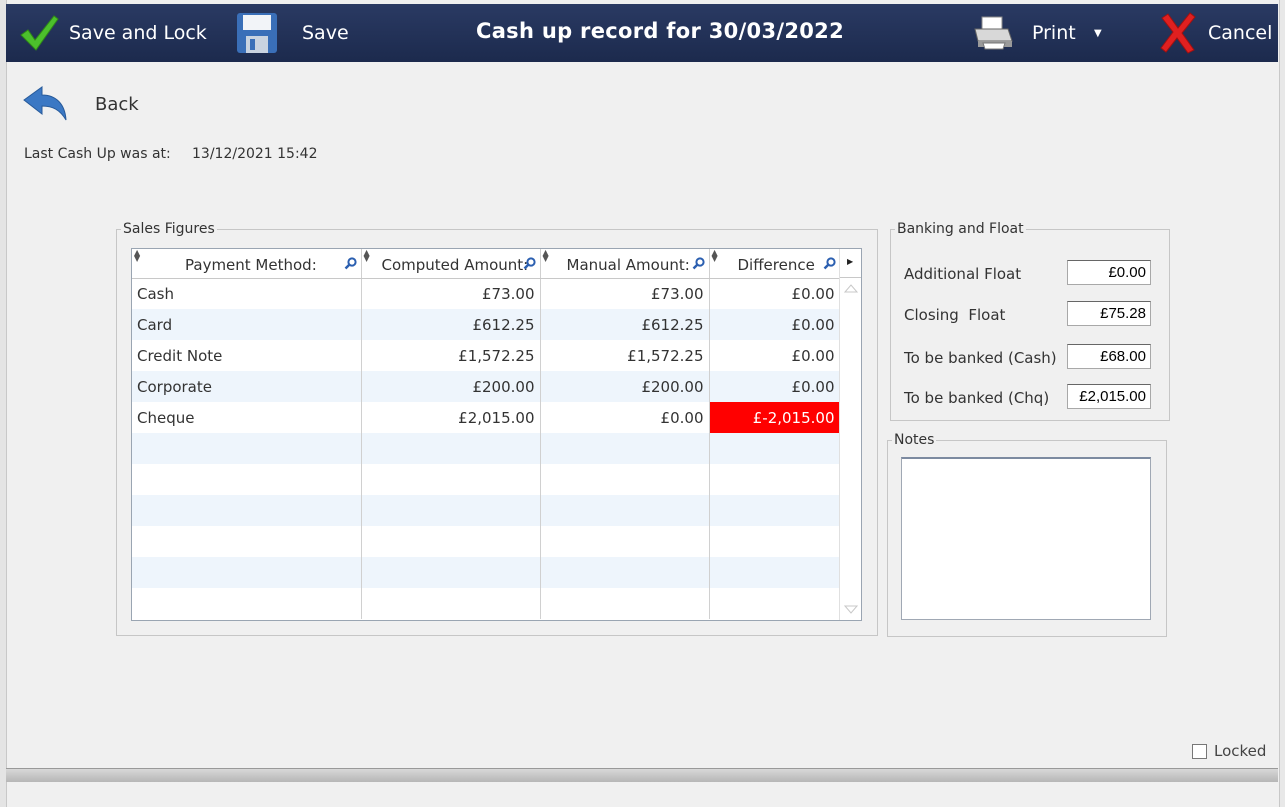  I want to click on sales-figures-legend: Sales Figures, so click(169, 229).